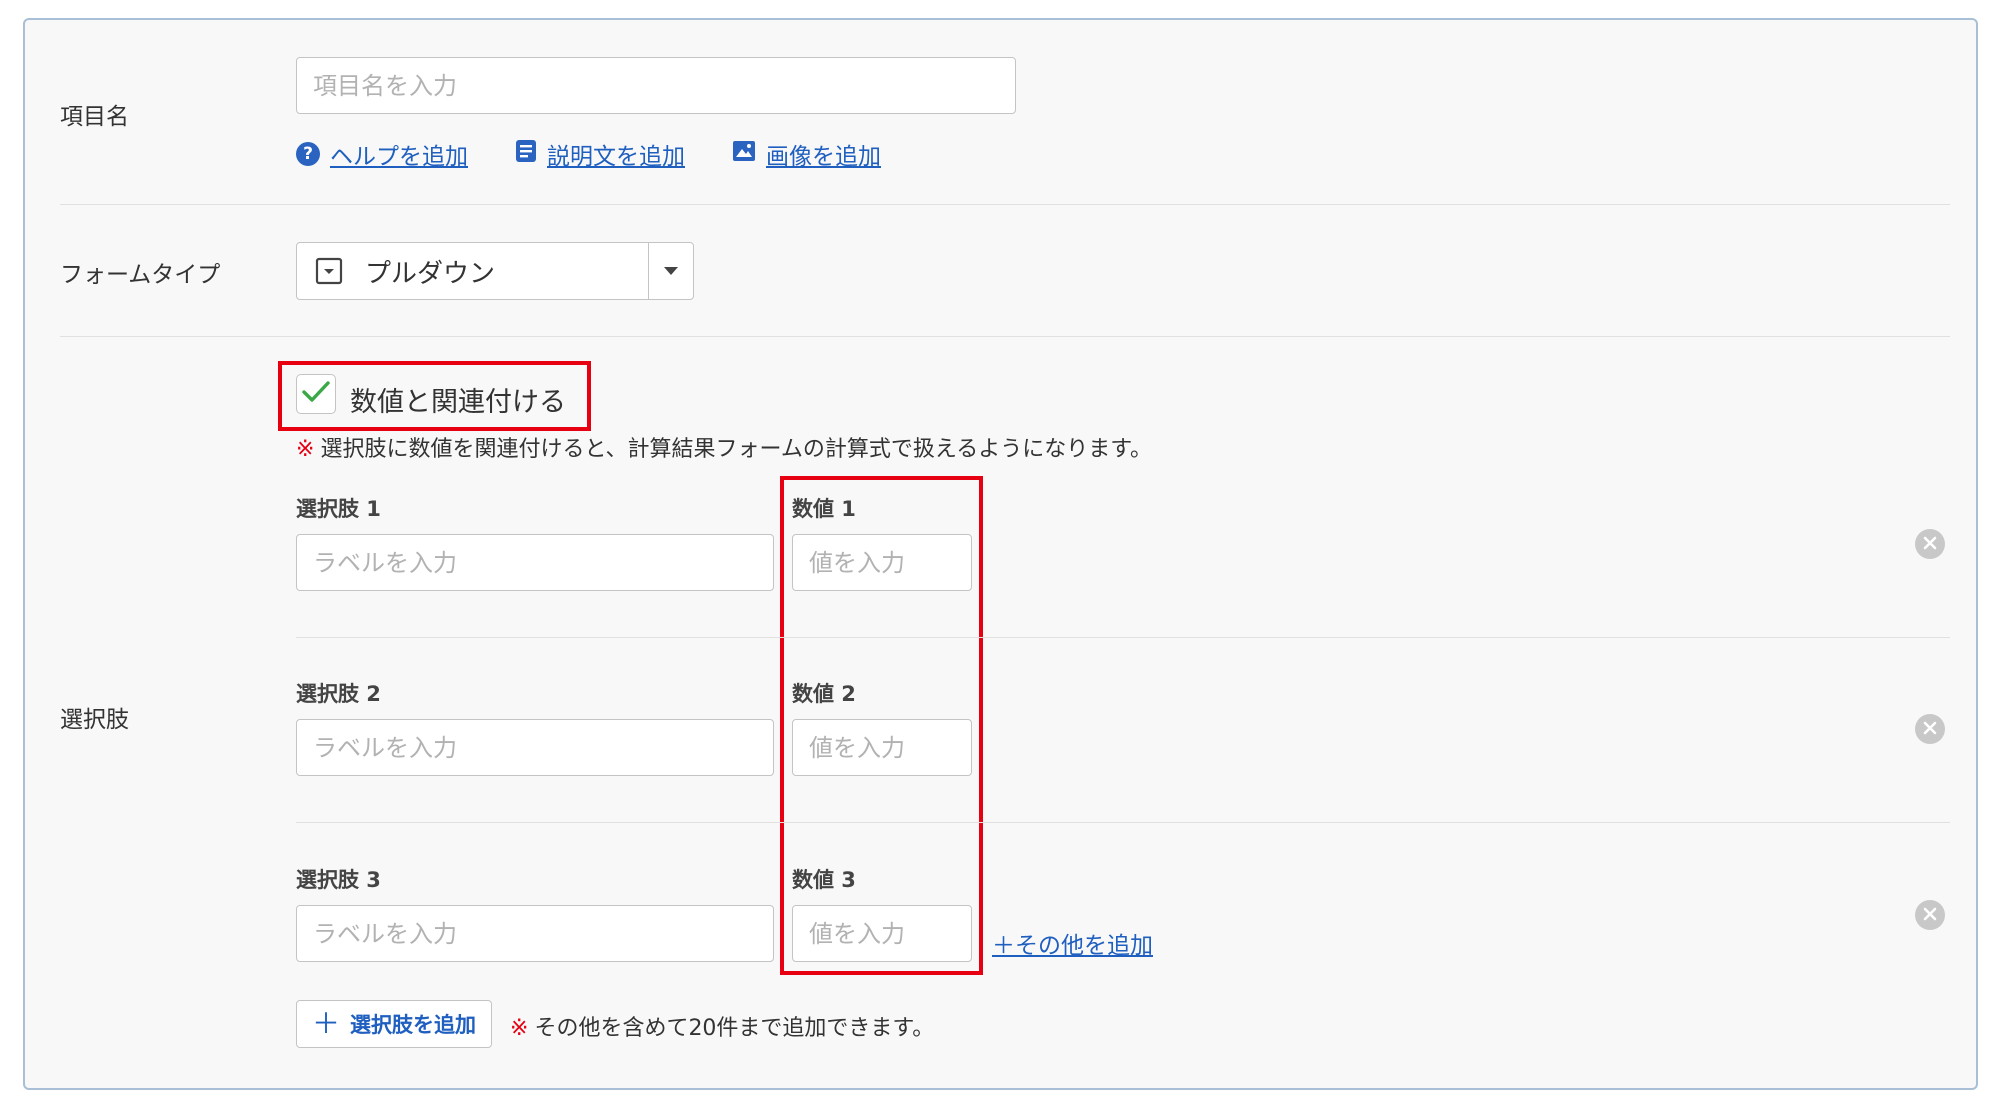 This screenshot has width=2000, height=1113. I want to click on check-icon, so click(316, 394).